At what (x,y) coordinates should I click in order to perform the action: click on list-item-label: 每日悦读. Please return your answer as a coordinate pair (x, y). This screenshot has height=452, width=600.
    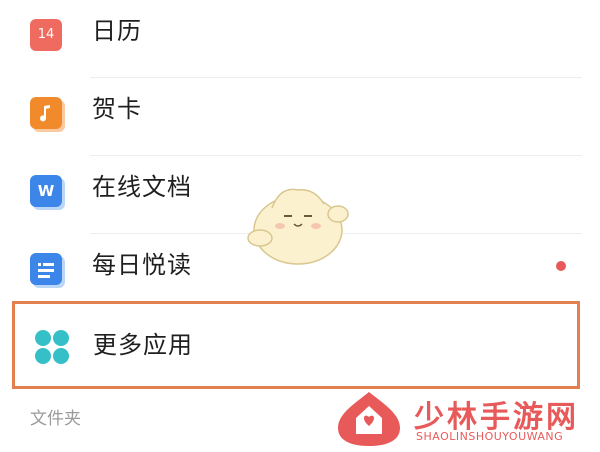
    Looking at the image, I should click on (142, 265).